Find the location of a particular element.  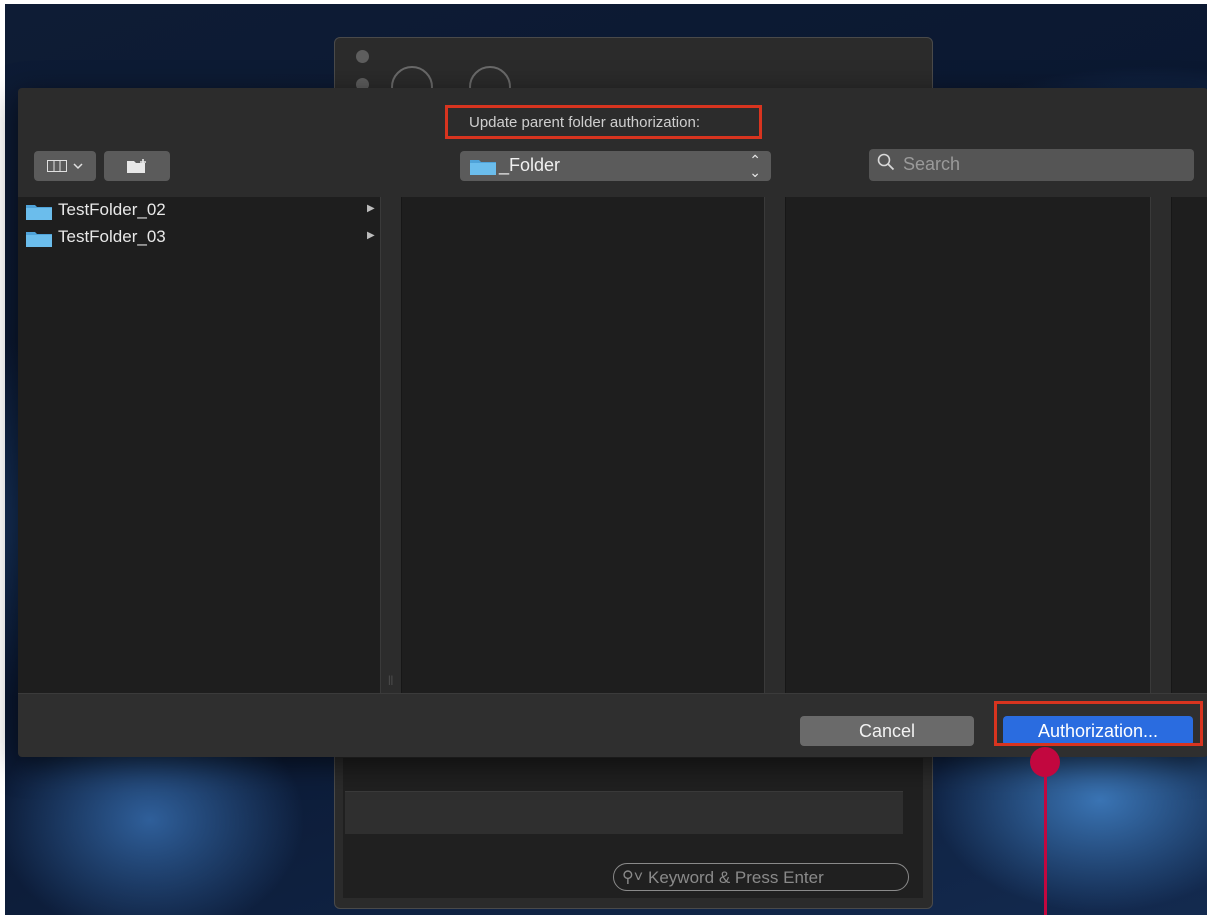

column-grip-icon: || is located at coordinates (391, 680).